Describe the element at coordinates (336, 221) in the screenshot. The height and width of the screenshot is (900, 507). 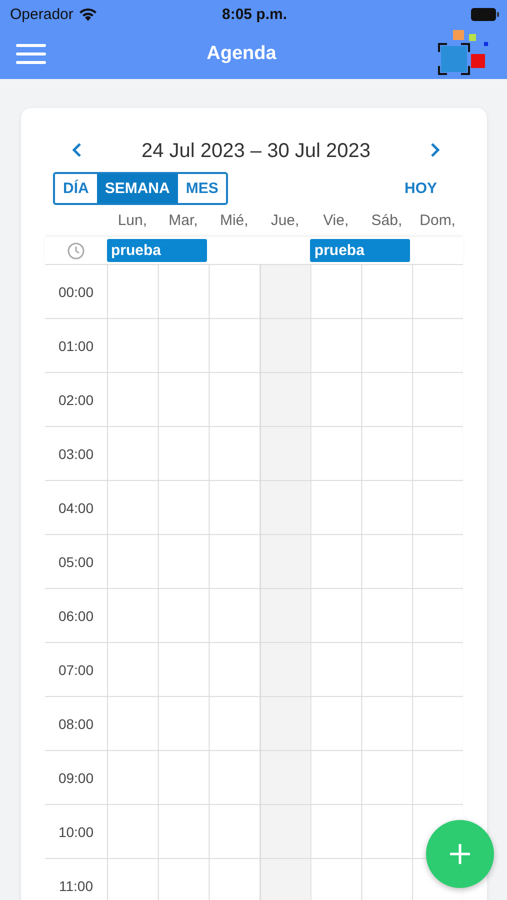
I see `day-header: Vie,` at that location.